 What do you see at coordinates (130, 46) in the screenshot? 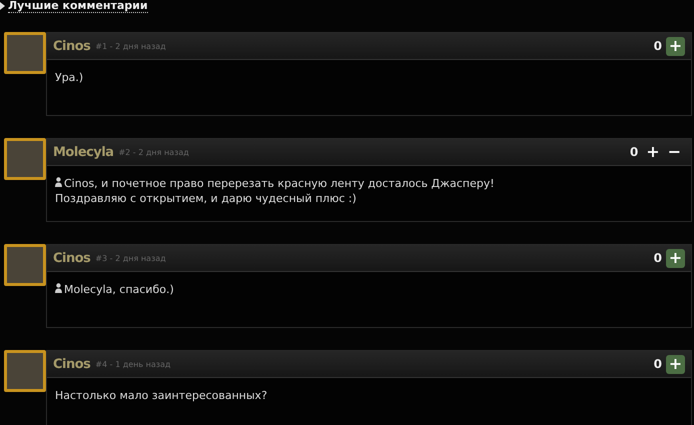
I see `comment-meta: #1 - 2 дня назад` at bounding box center [130, 46].